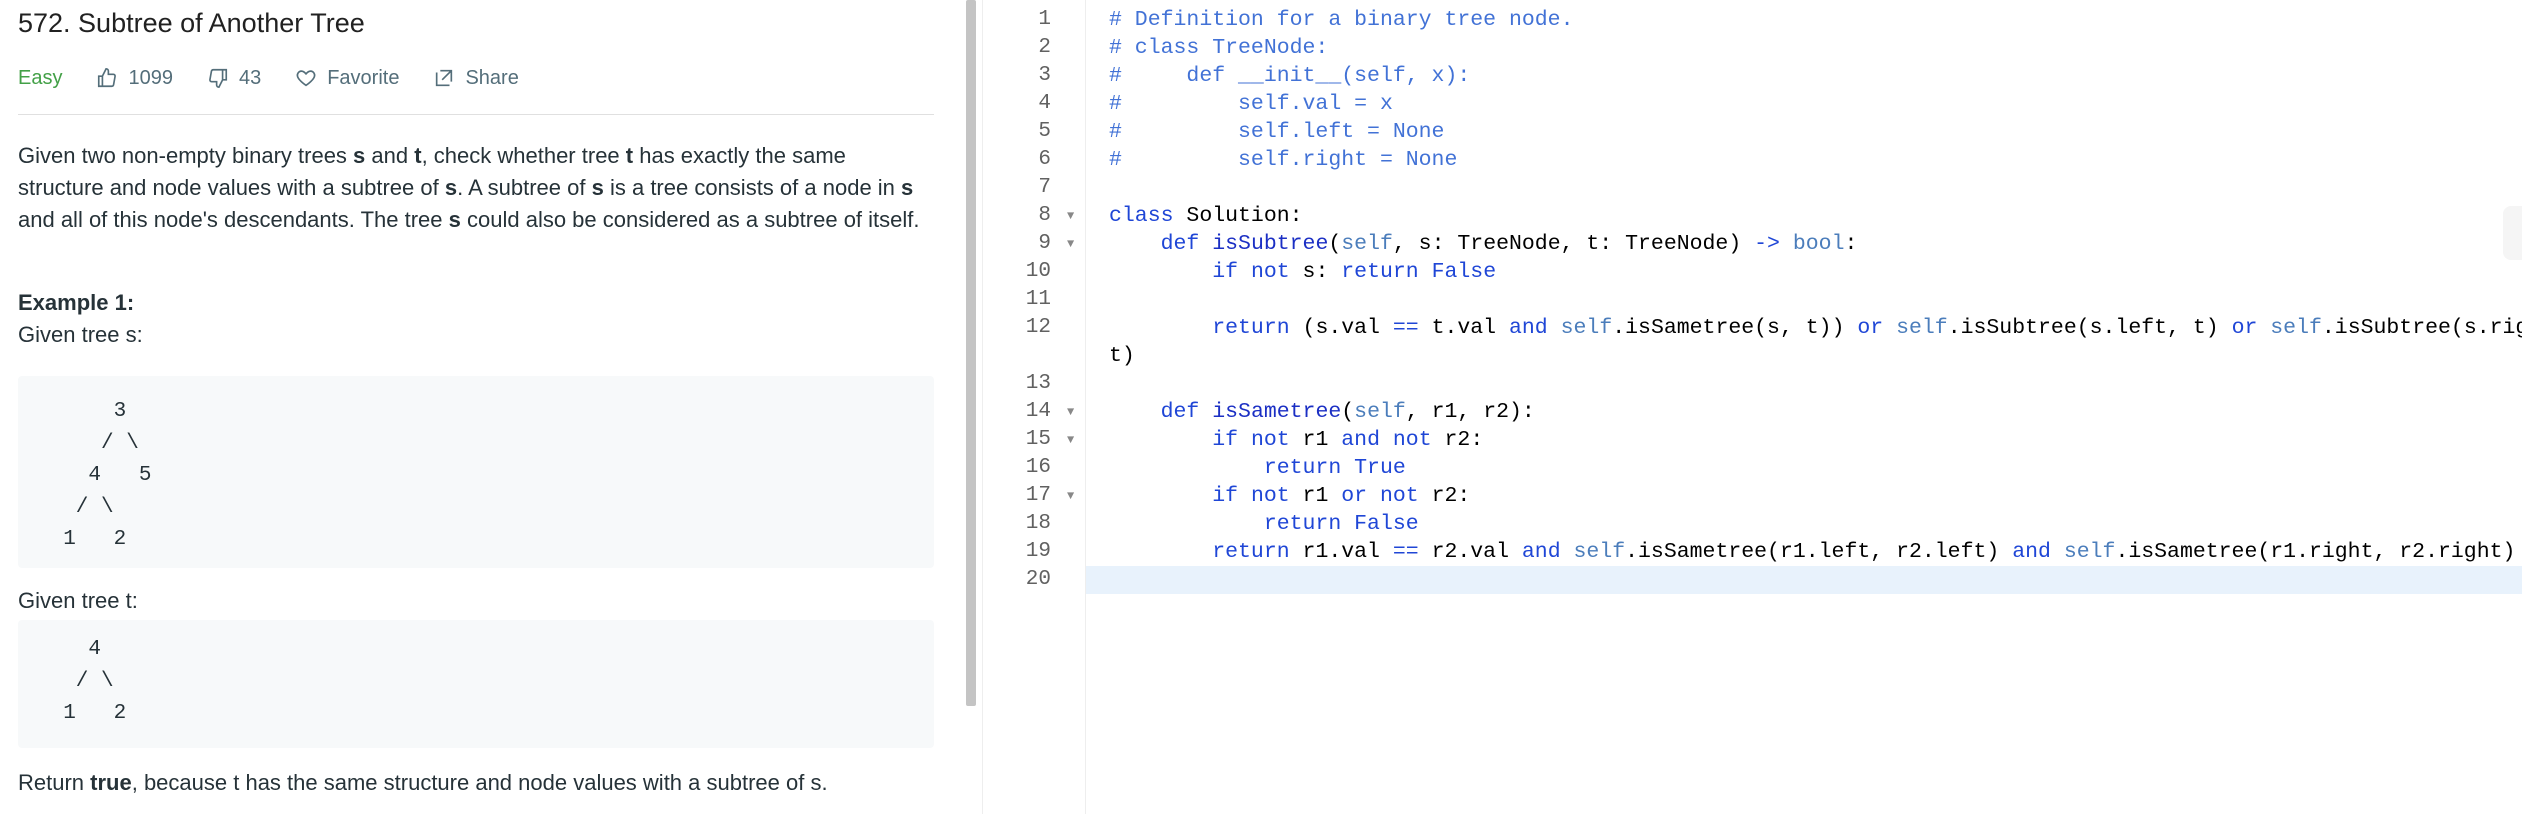 The height and width of the screenshot is (814, 2522). Describe the element at coordinates (306, 78) in the screenshot. I see `heart-icon` at that location.